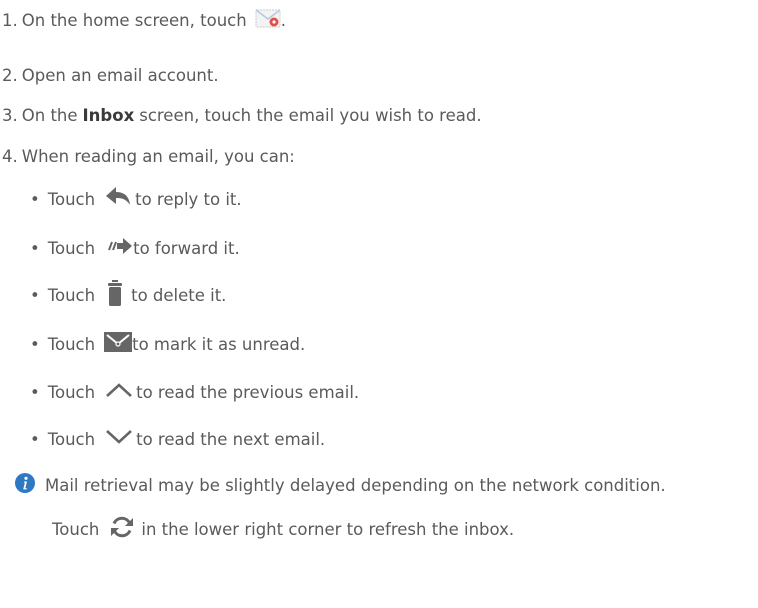 Image resolution: width=758 pixels, height=608 pixels. I want to click on step-text-after: ., so click(283, 20).